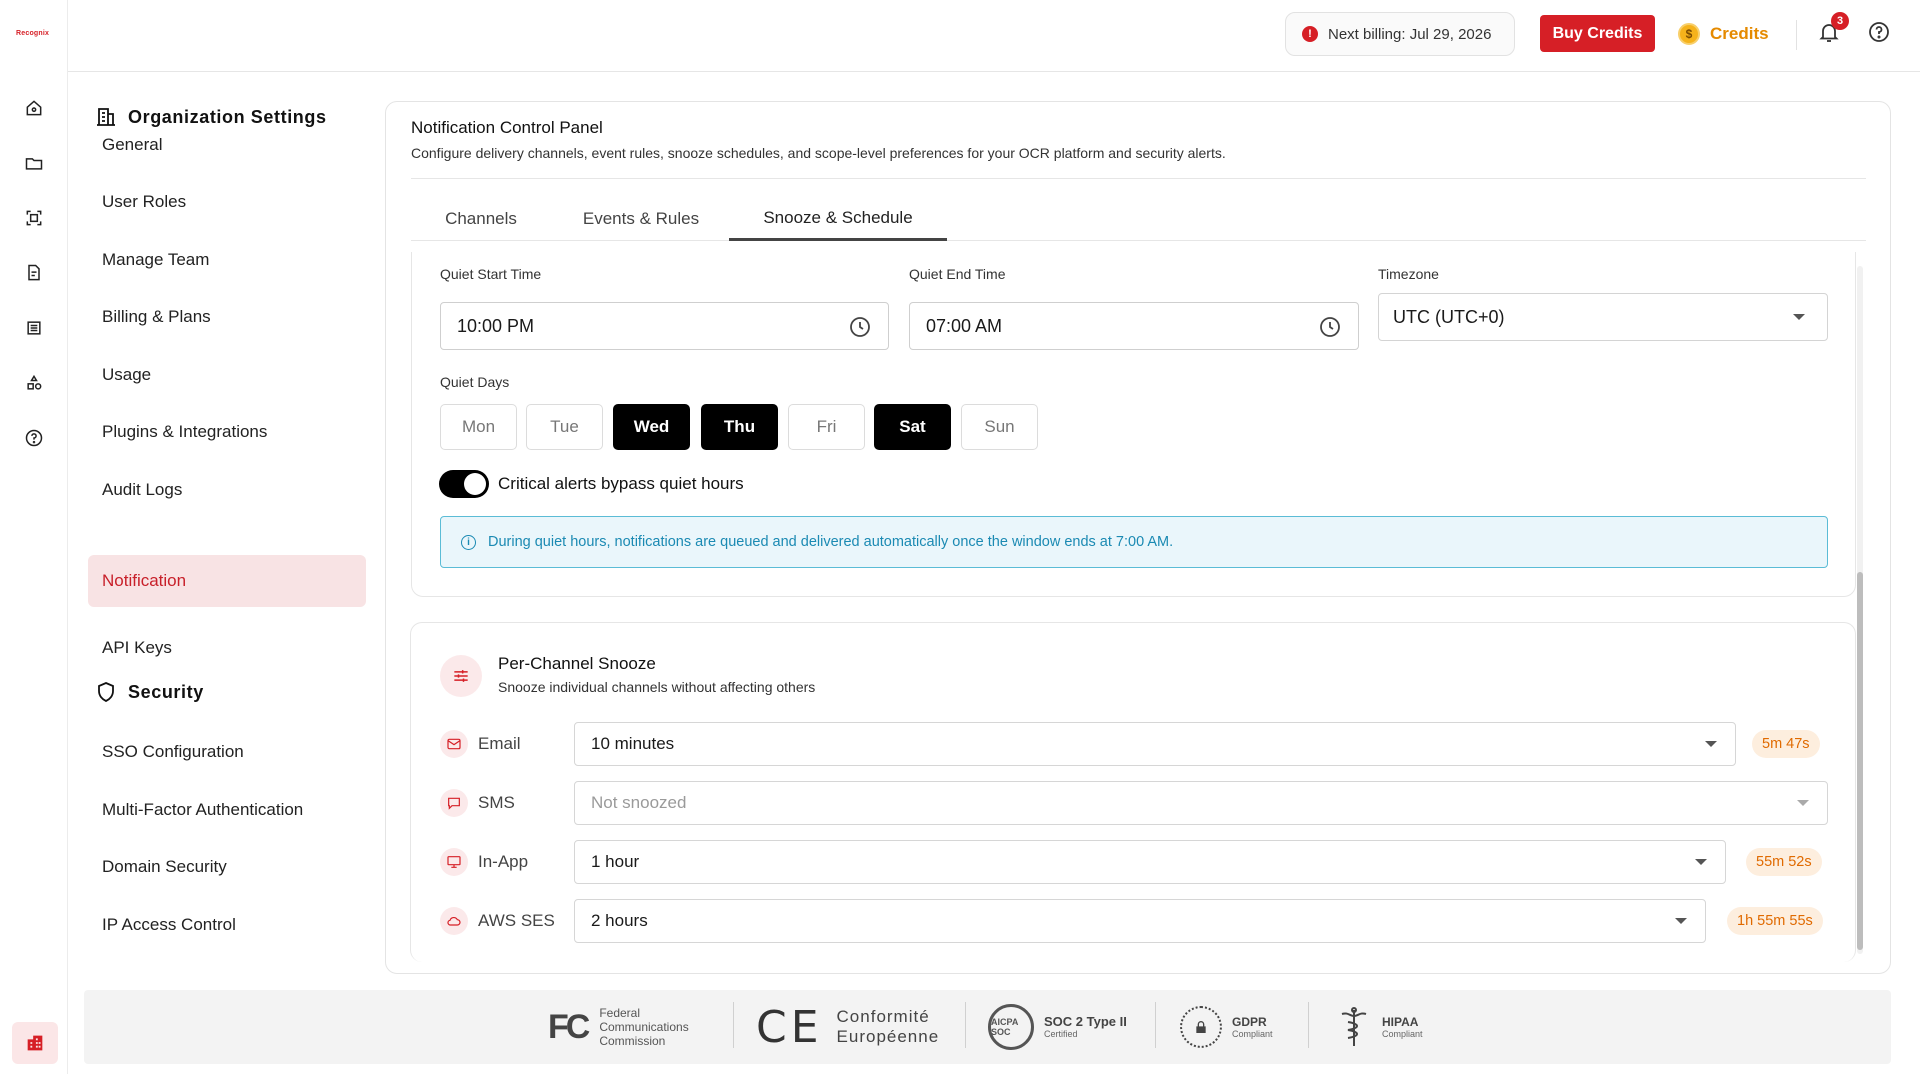 Image resolution: width=1920 pixels, height=1074 pixels. I want to click on notifications-button: 3, so click(1833, 29).